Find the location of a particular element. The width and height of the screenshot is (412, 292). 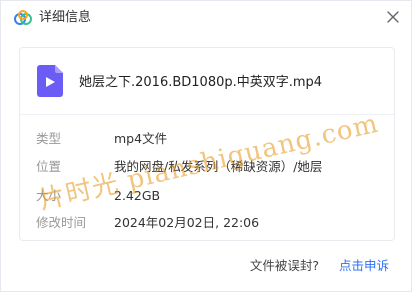

detail-value: 2024年02月02日, 22:06 is located at coordinates (187, 222).